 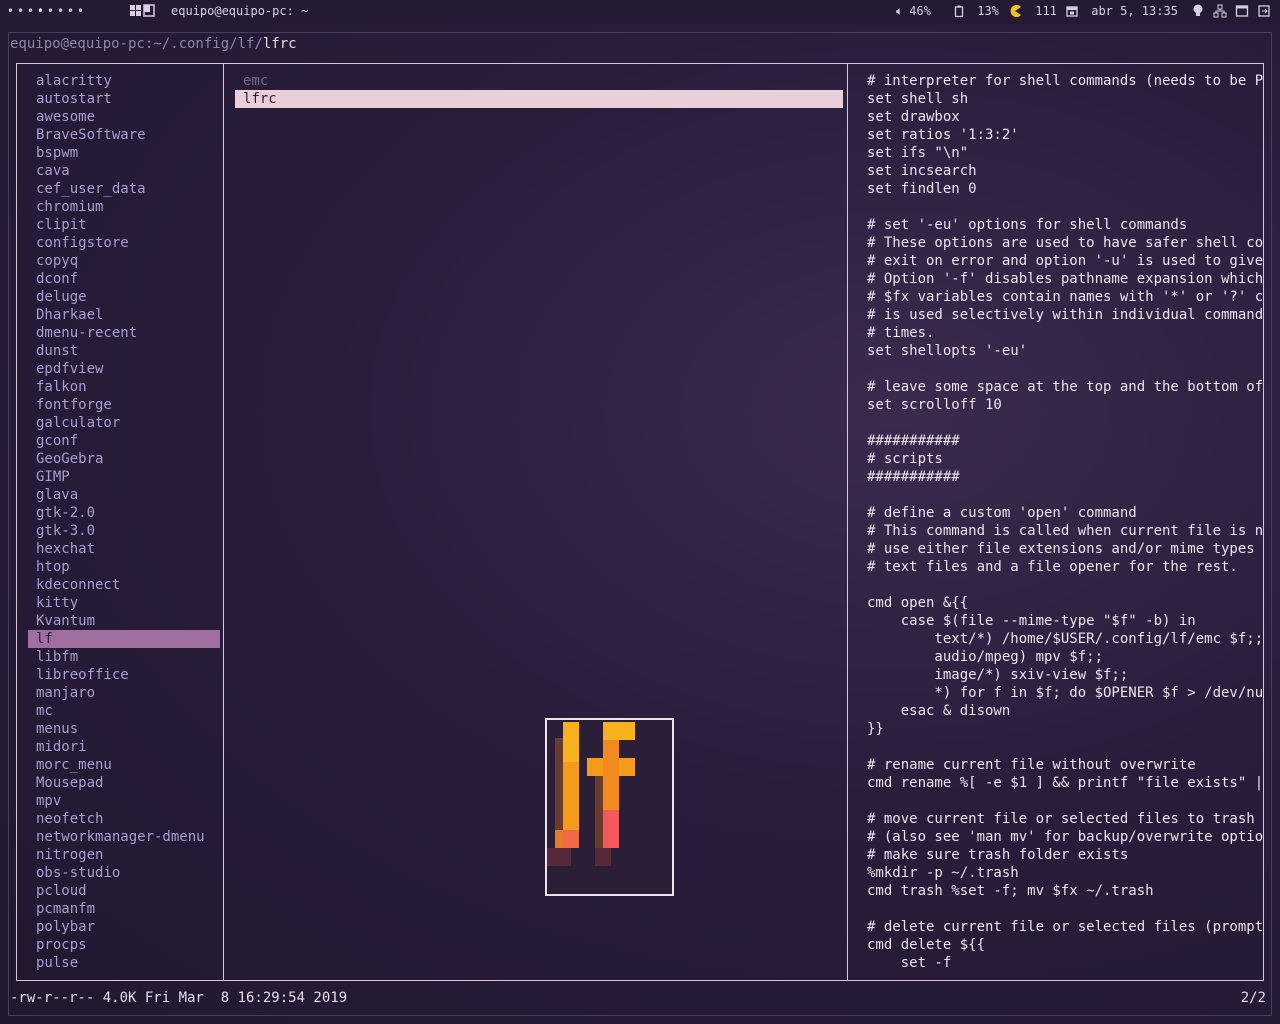 I want to click on preview-line: set shellopts '-eu', so click(x=947, y=351).